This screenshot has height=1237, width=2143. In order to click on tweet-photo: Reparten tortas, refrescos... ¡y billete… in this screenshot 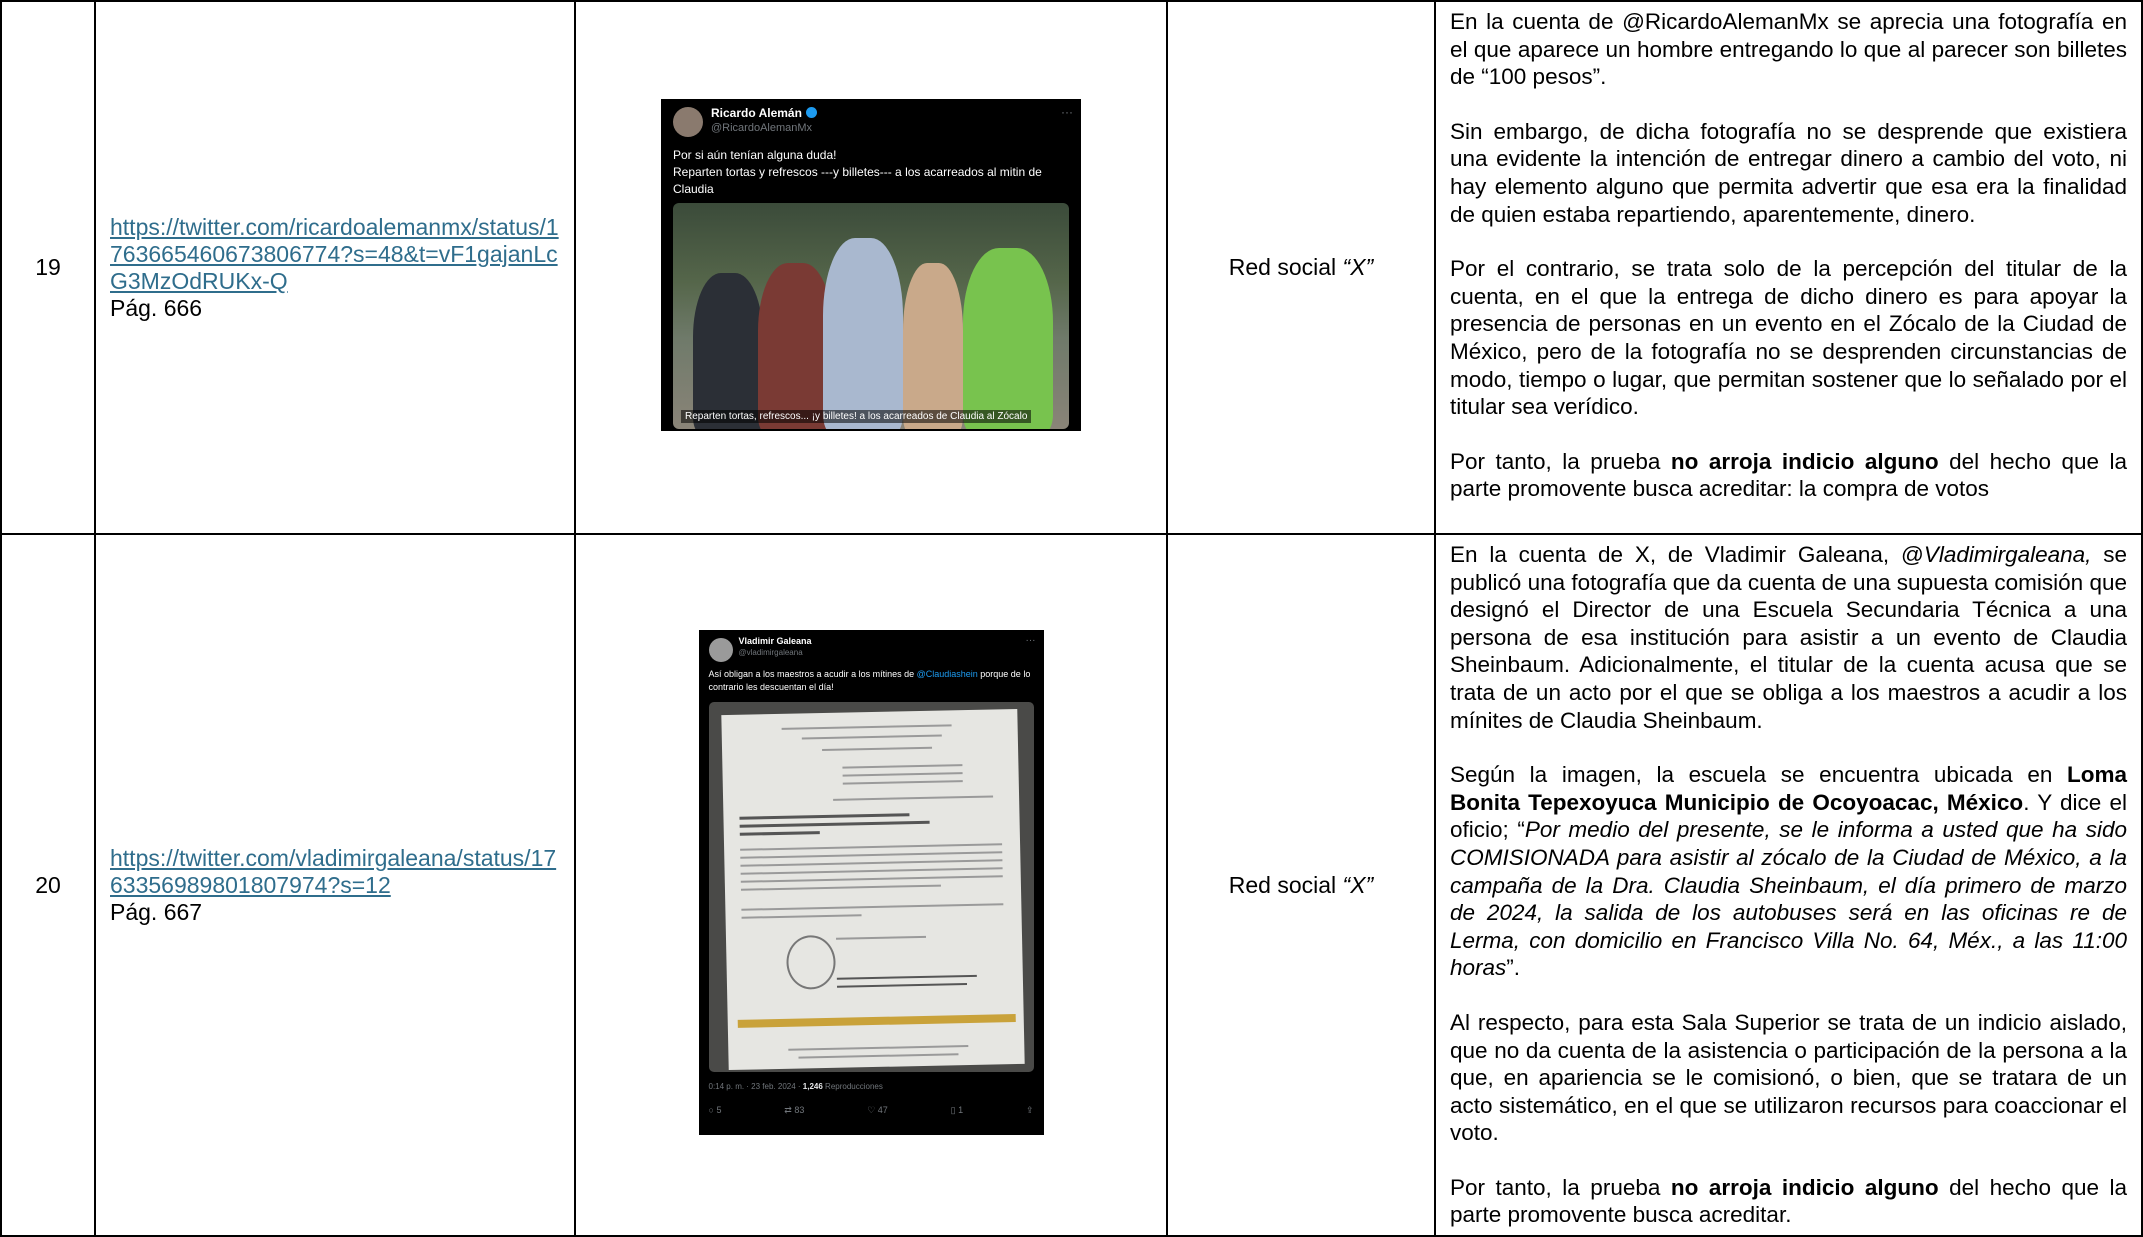, I will do `click(871, 316)`.